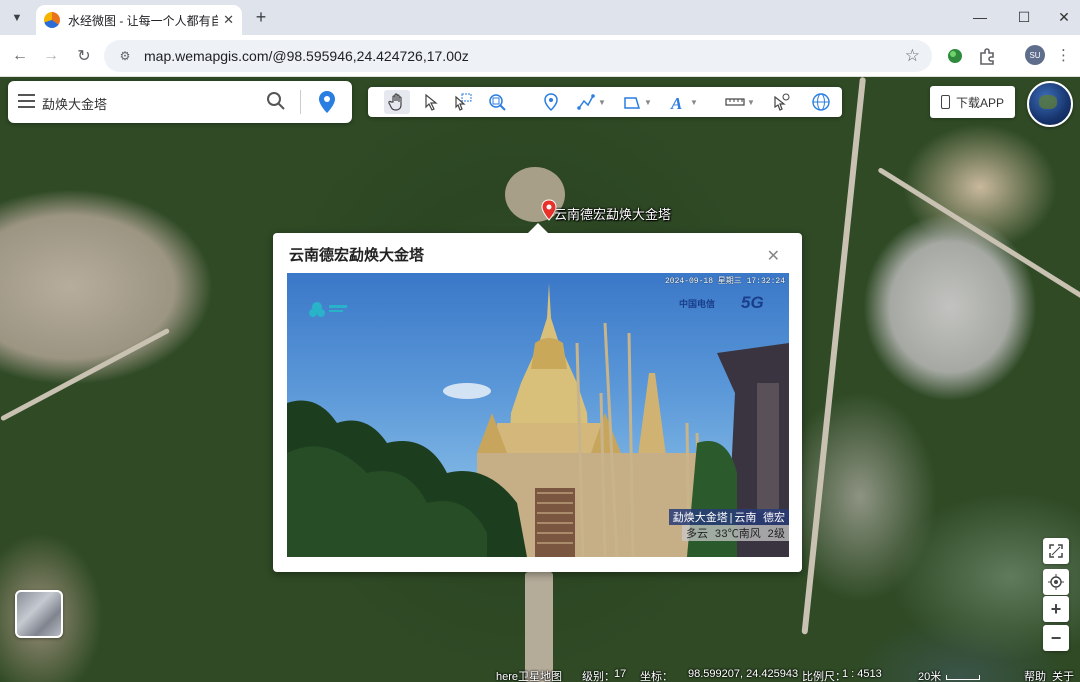 The image size is (1080, 682). What do you see at coordinates (357, 255) in the screenshot?
I see `popup-title: 云南德宏勐焕大金塔` at bounding box center [357, 255].